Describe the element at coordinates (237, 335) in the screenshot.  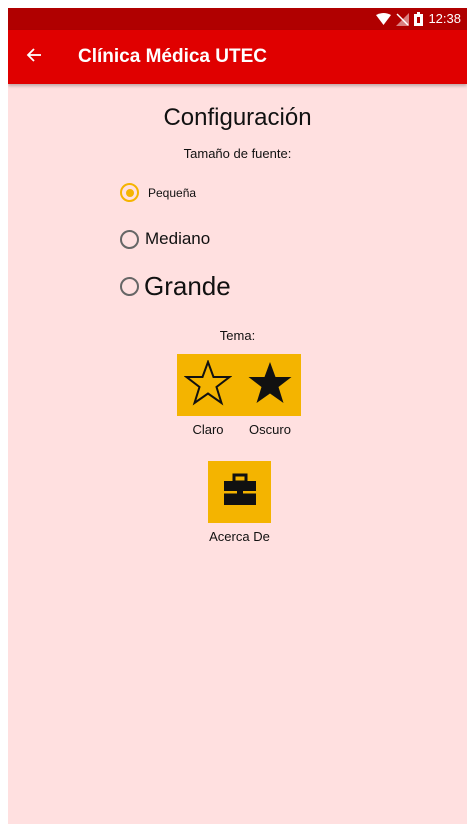
I see `theme-label: Tema:` at that location.